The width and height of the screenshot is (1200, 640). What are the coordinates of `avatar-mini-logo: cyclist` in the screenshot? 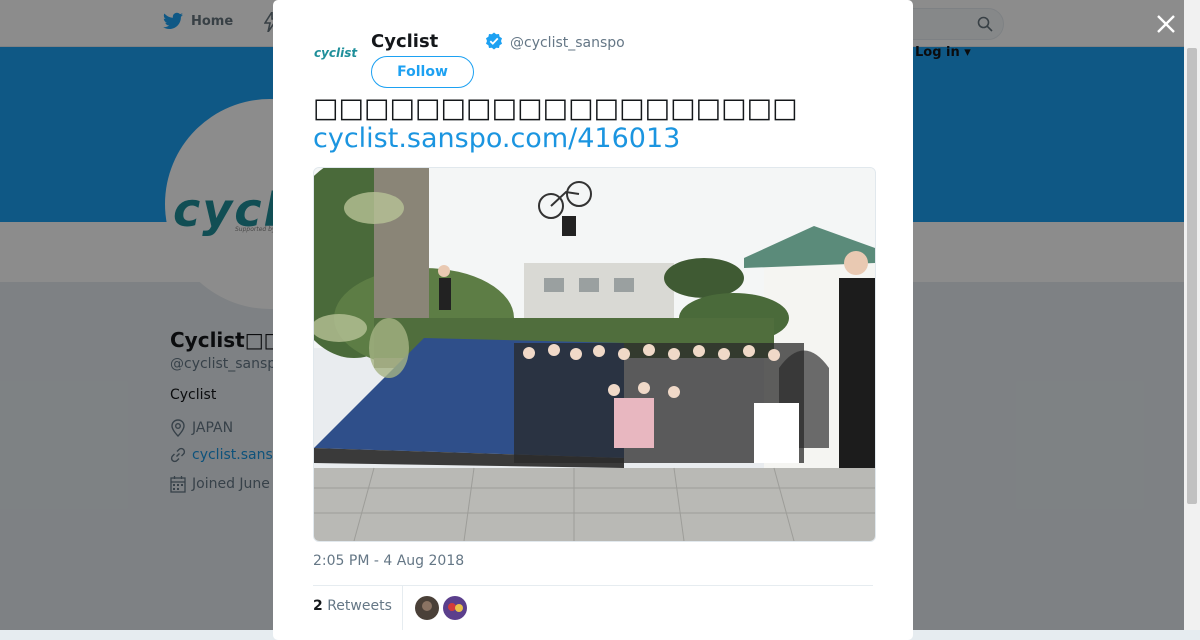 It's located at (336, 53).